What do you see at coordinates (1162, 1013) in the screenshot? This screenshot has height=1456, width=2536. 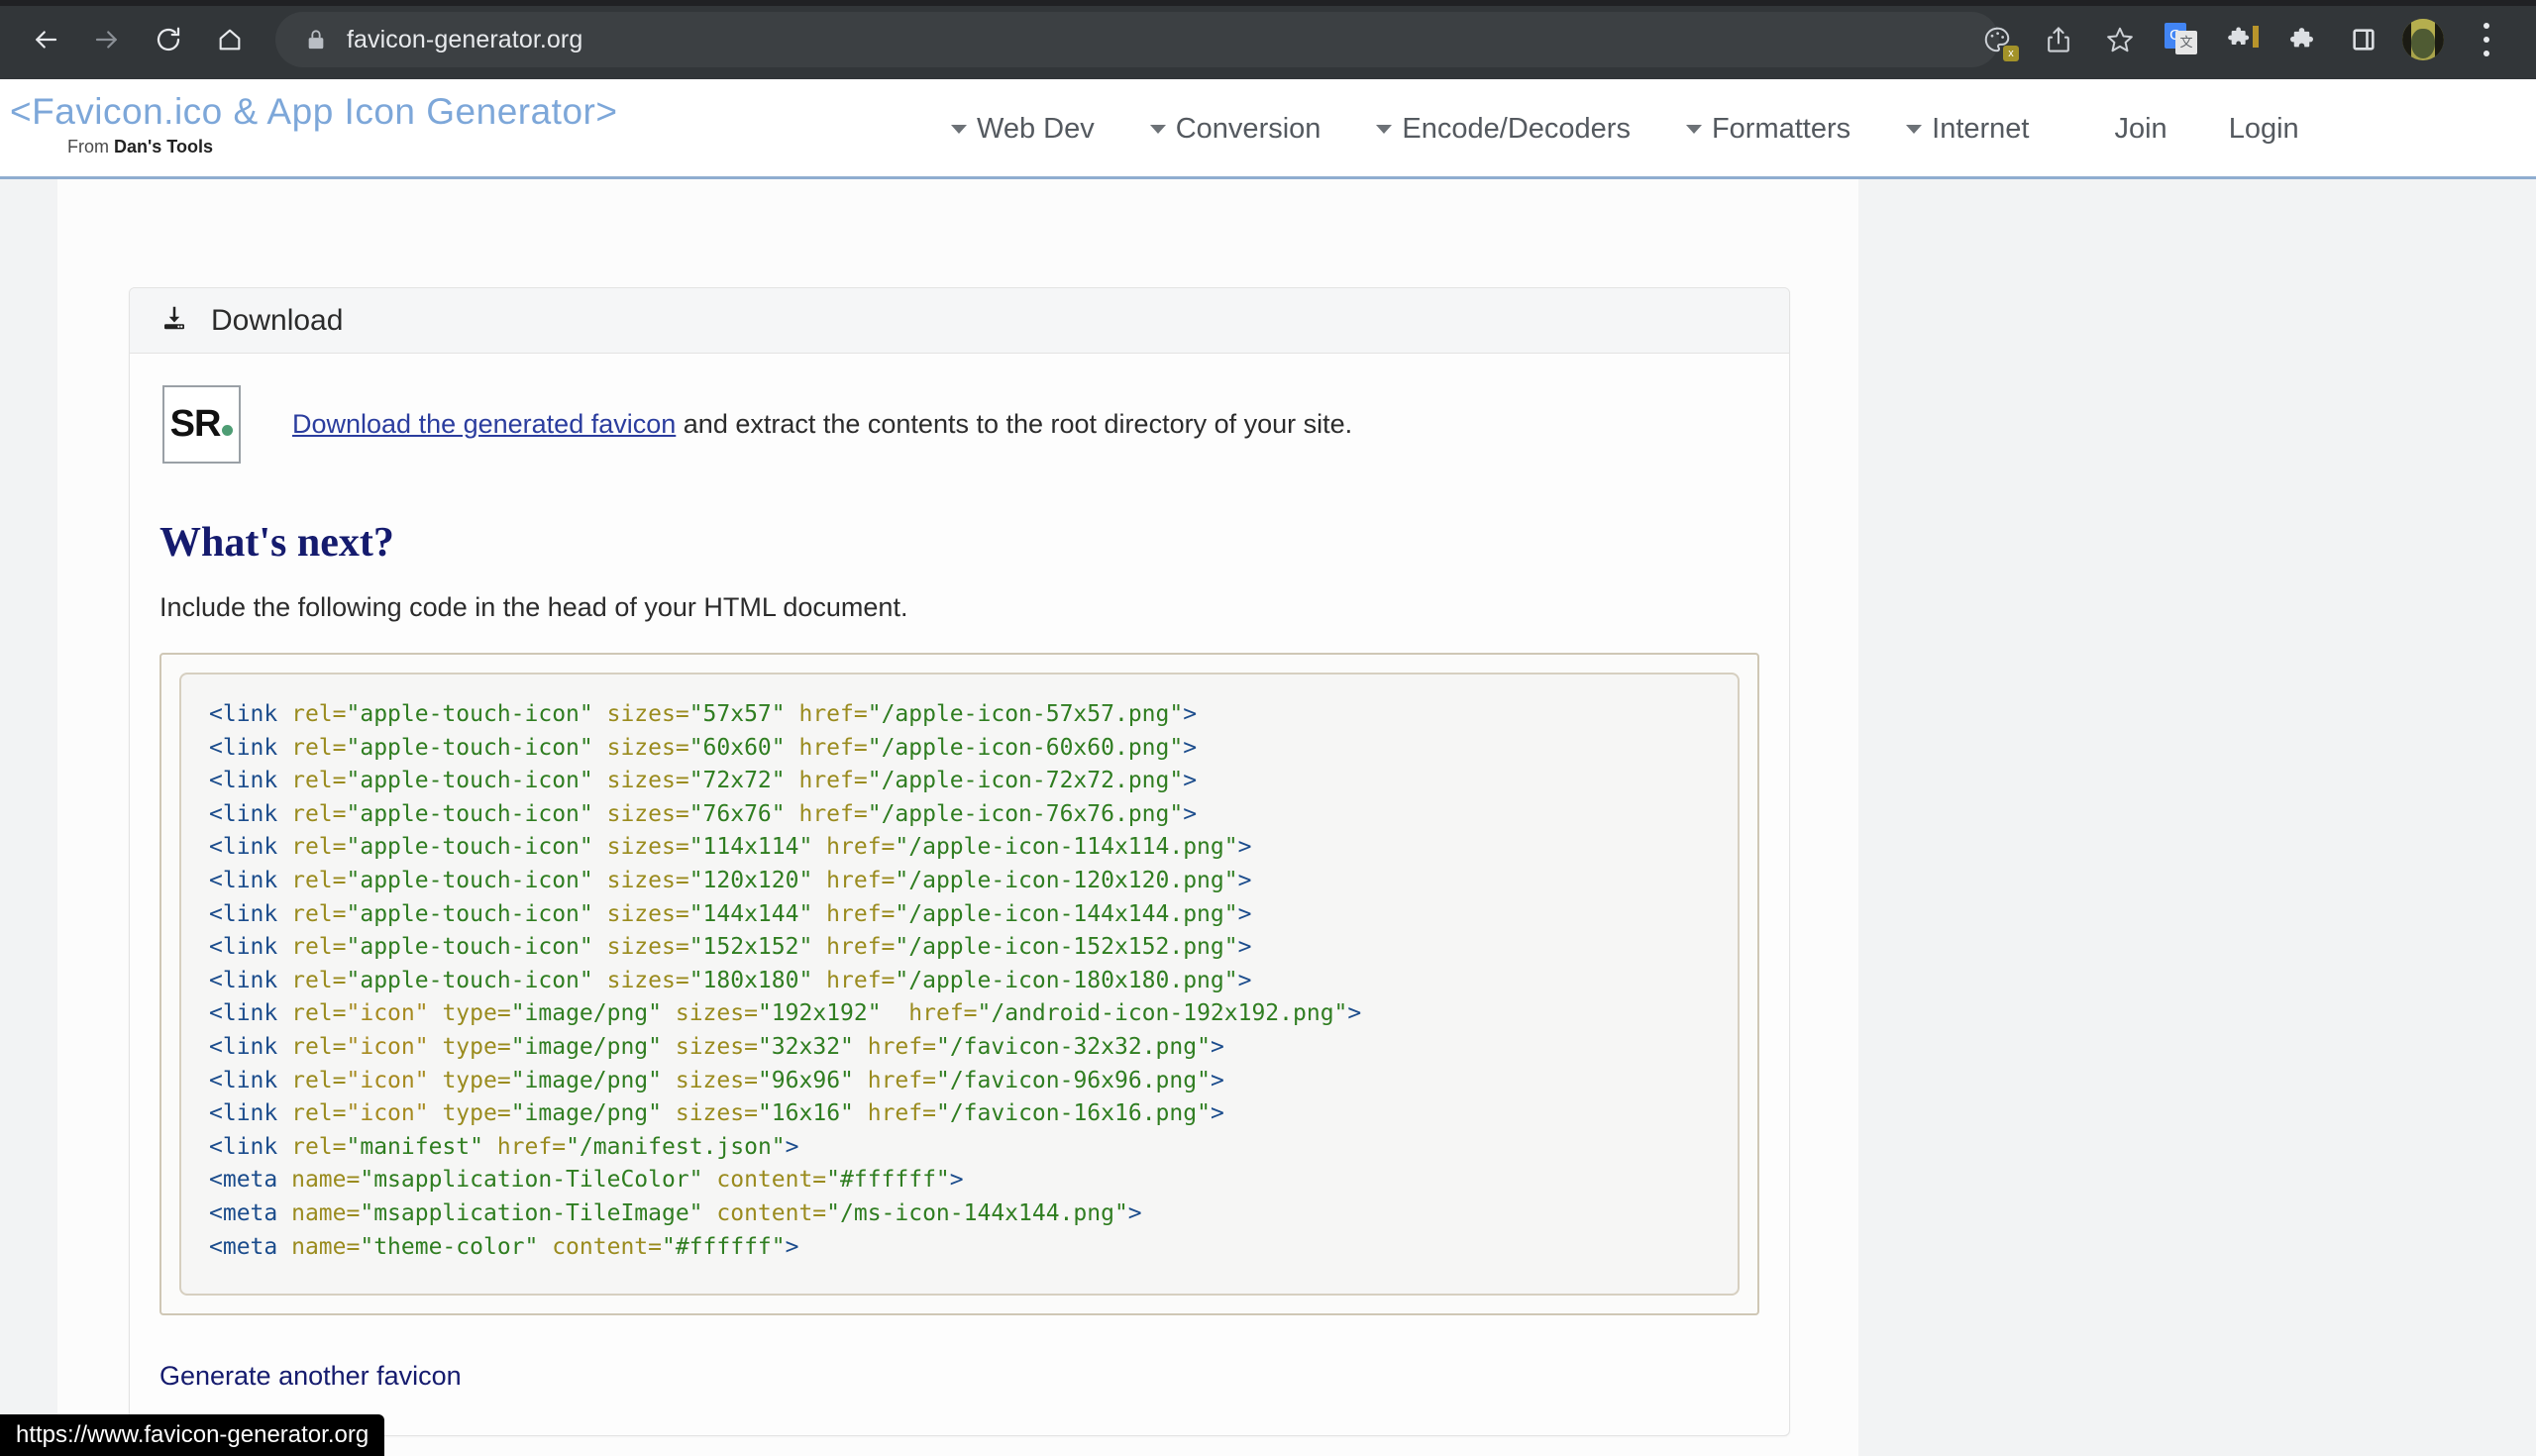 I see `code-token: "/android-icon-192x192.png"` at bounding box center [1162, 1013].